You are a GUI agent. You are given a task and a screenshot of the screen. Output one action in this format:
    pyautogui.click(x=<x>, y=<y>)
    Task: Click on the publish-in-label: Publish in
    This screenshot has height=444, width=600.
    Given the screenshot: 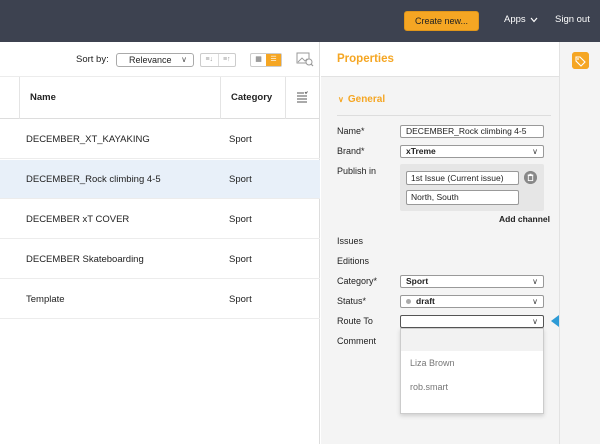 What is the action you would take?
    pyautogui.click(x=357, y=171)
    